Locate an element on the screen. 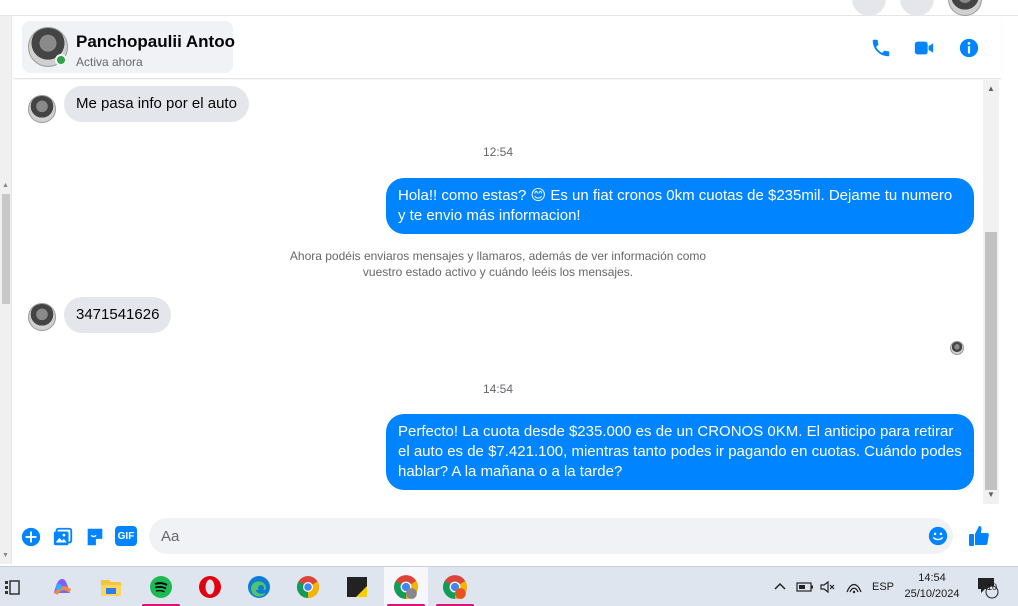 This screenshot has height=606, width=1018. wifi-icon is located at coordinates (854, 586).